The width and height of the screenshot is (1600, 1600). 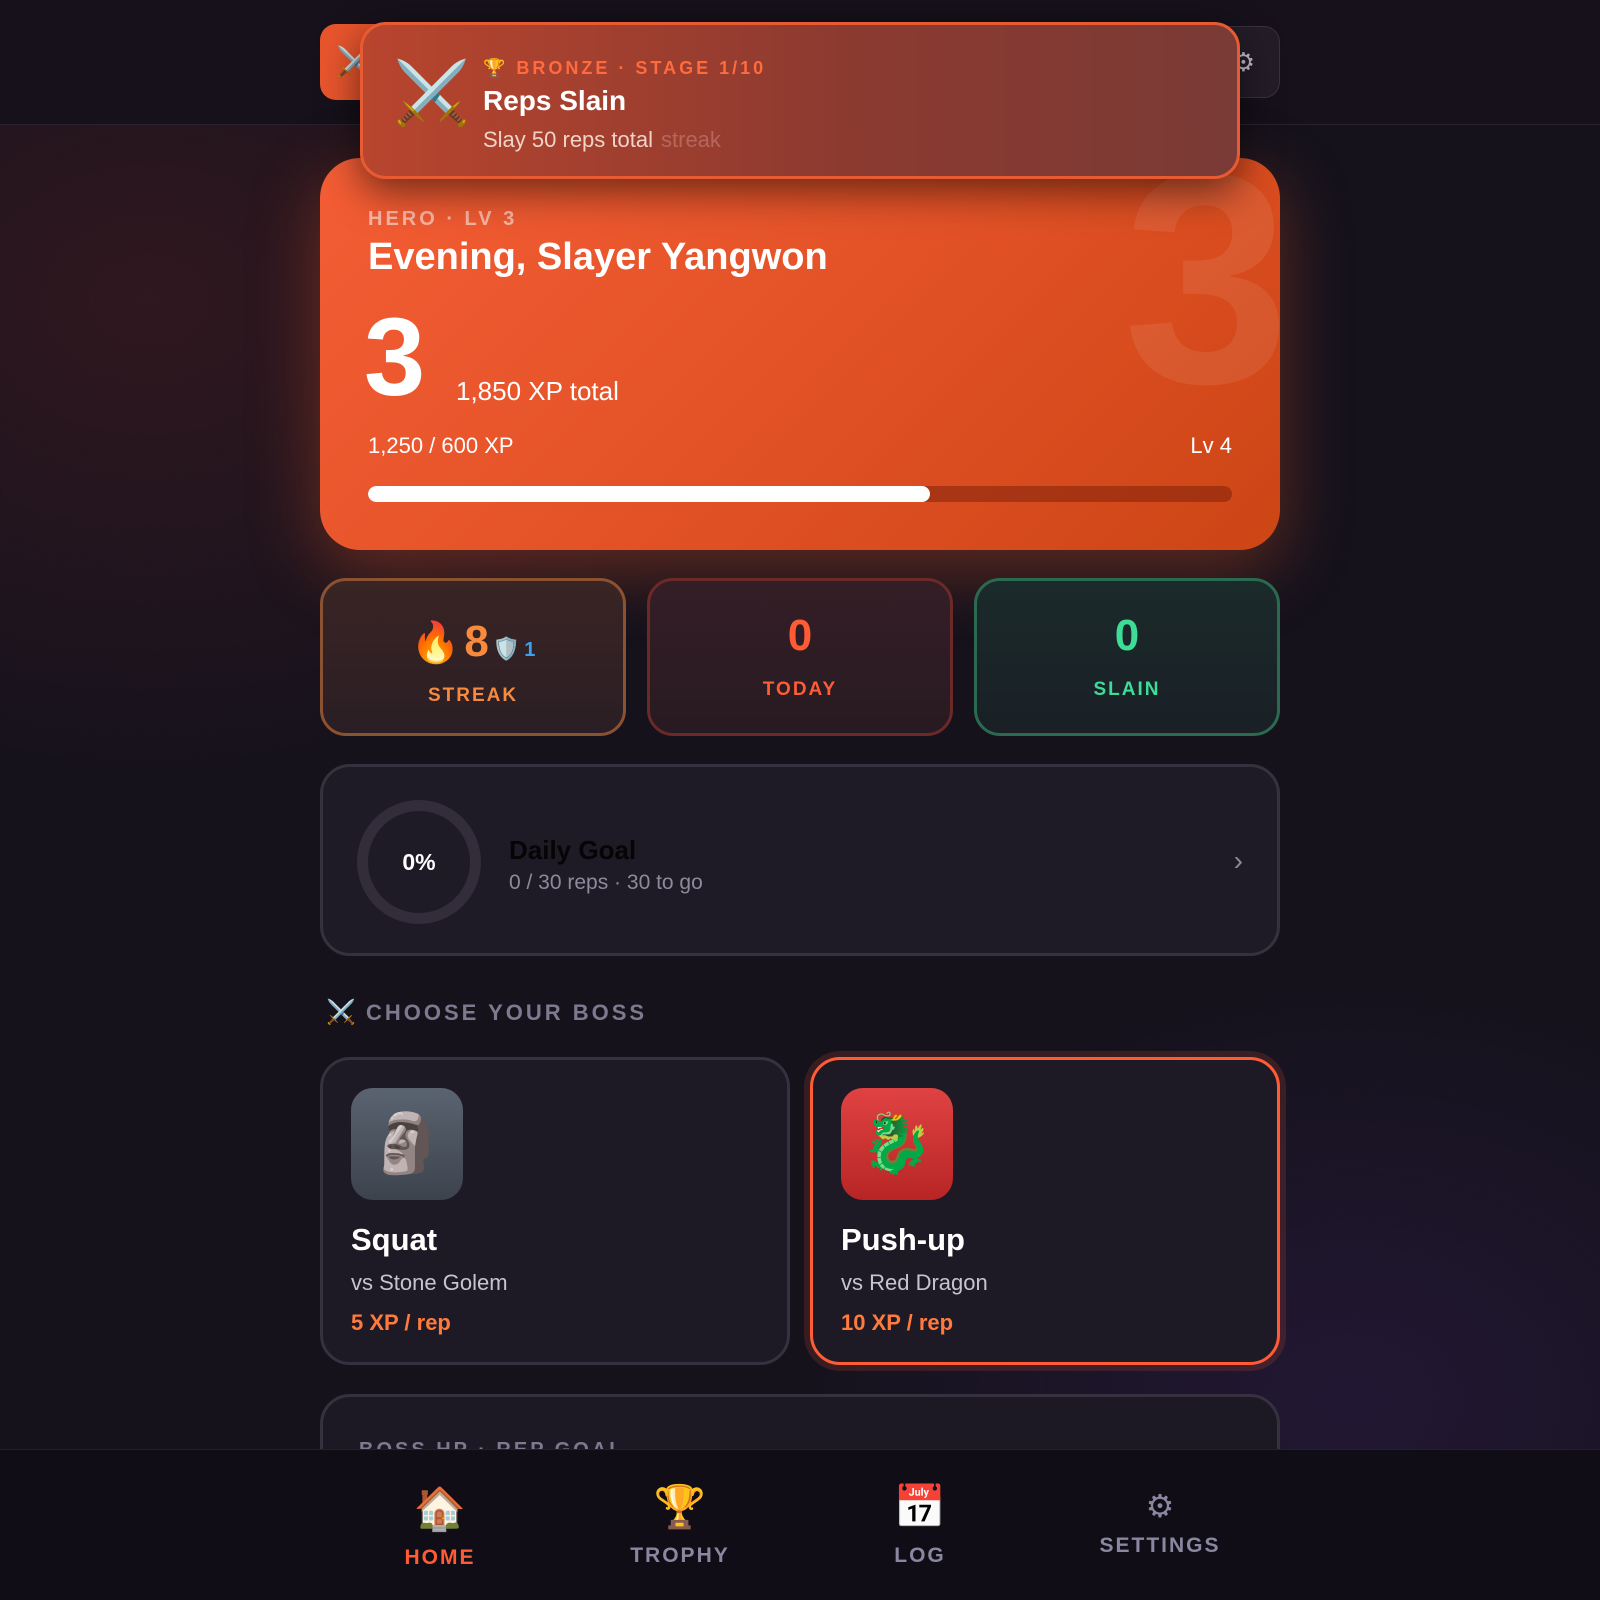 I want to click on stone-golem-icon: 🗿, so click(x=407, y=1144).